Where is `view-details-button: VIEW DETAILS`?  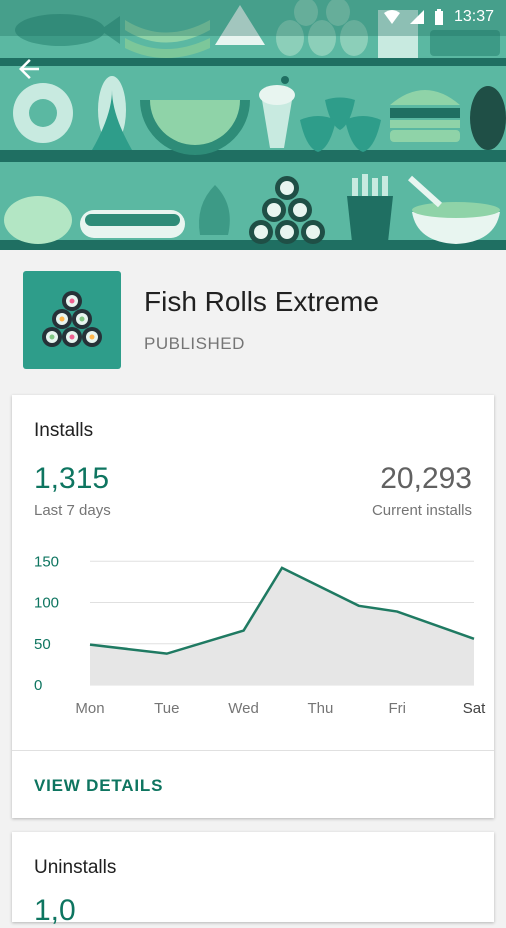 view-details-button: VIEW DETAILS is located at coordinates (98, 786).